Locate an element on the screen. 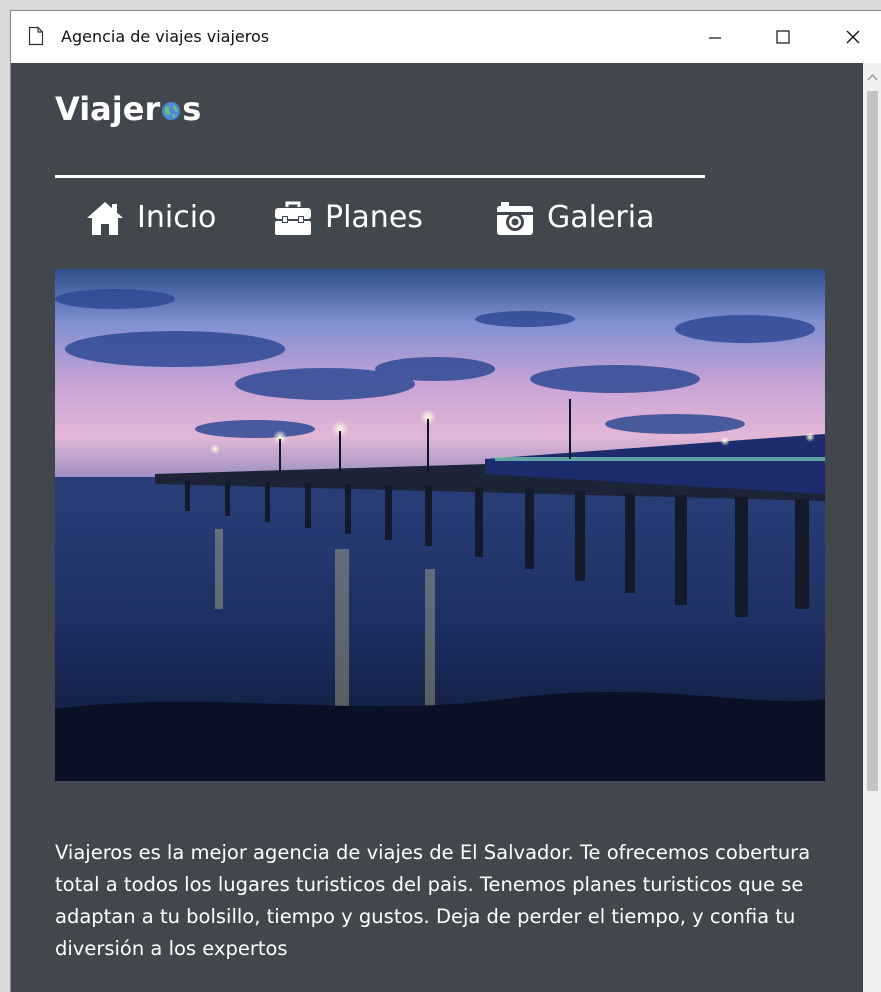  nav-label-planes: Planes is located at coordinates (374, 217).